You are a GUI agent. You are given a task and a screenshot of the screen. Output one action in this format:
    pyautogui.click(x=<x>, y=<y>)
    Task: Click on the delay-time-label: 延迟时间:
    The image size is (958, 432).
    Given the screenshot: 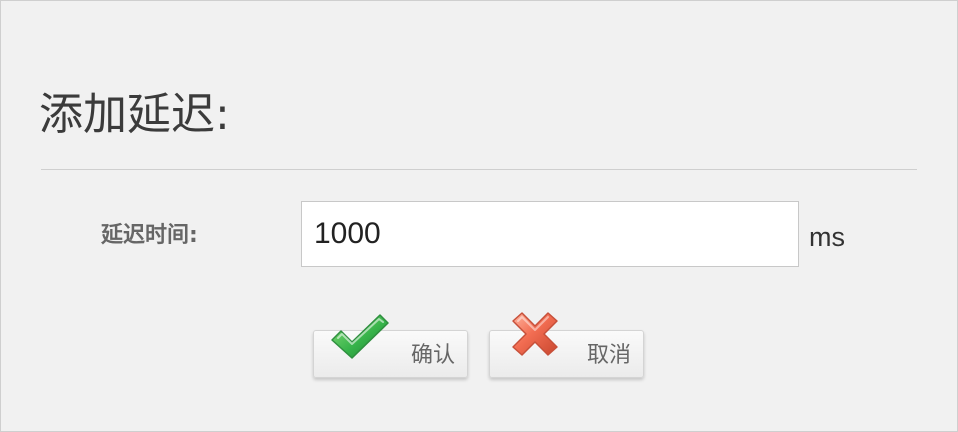 What is the action you would take?
    pyautogui.click(x=149, y=235)
    